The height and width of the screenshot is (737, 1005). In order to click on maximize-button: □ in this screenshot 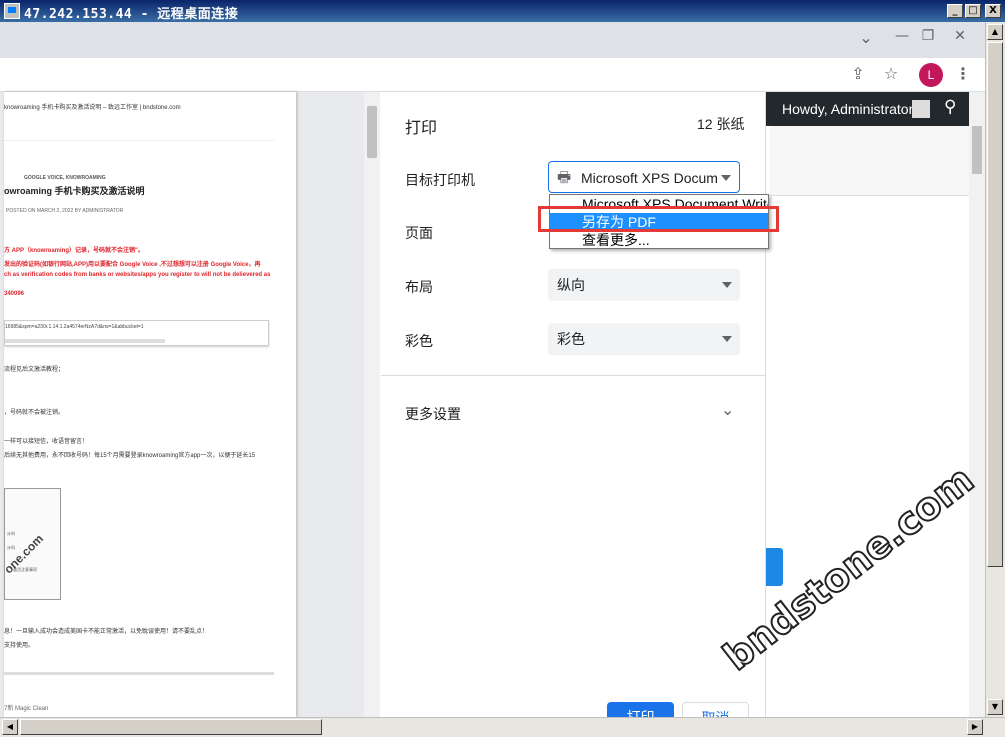, I will do `click(973, 11)`.